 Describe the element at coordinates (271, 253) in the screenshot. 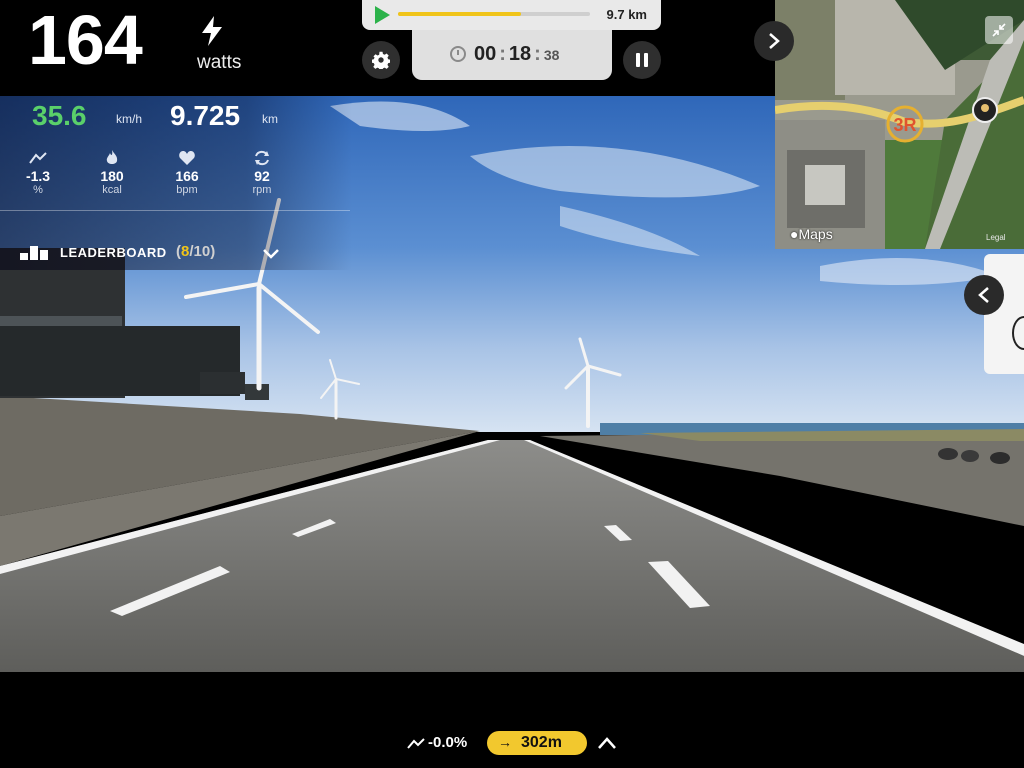

I see `chevron-down-icon` at that location.